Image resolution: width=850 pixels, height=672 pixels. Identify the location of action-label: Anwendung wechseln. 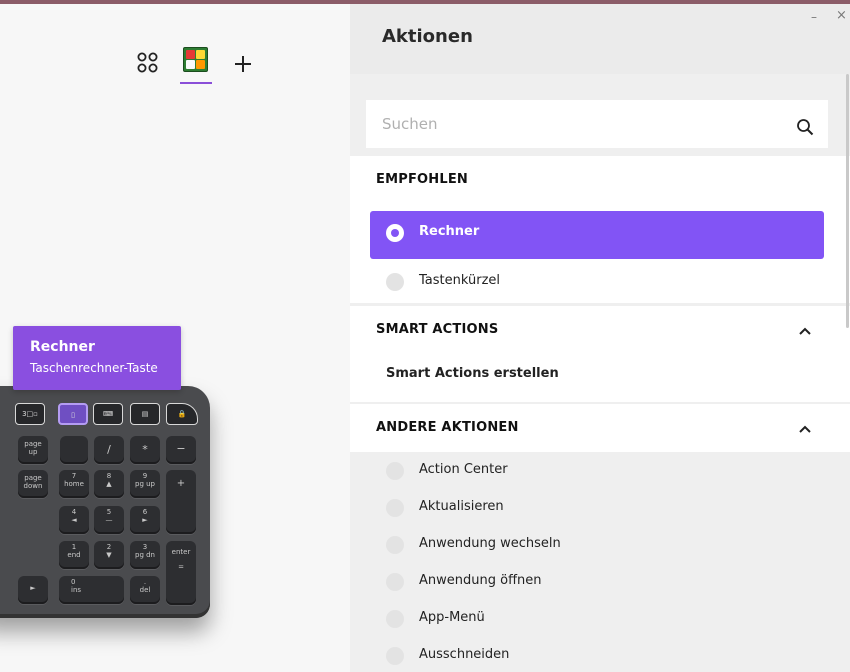
(490, 543).